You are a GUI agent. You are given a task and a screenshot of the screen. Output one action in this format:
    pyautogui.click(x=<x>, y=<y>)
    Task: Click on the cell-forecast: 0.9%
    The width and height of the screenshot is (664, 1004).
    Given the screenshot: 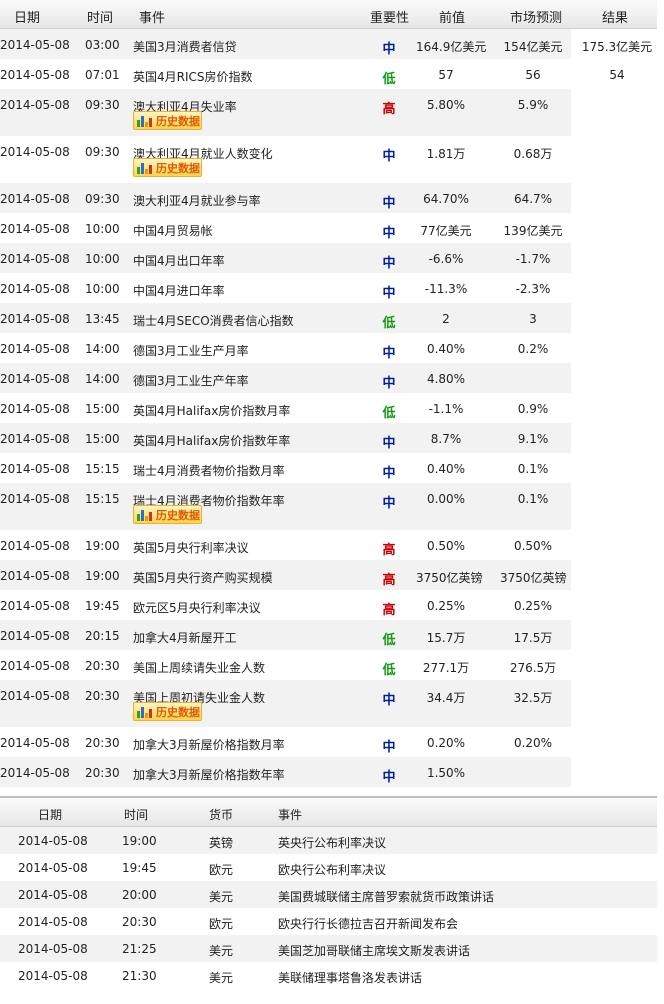 What is the action you would take?
    pyautogui.click(x=533, y=409)
    